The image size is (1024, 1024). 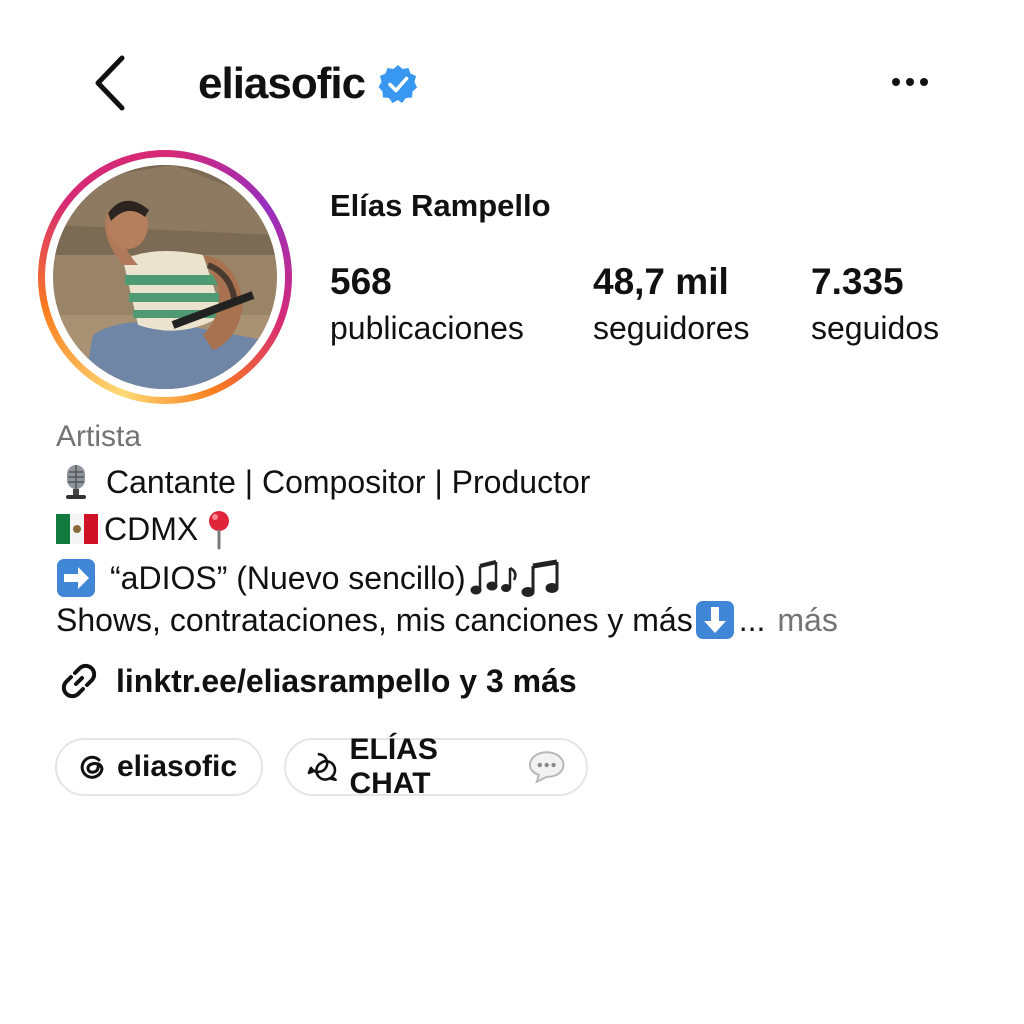 What do you see at coordinates (714, 620) in the screenshot?
I see `arrow-down-icon` at bounding box center [714, 620].